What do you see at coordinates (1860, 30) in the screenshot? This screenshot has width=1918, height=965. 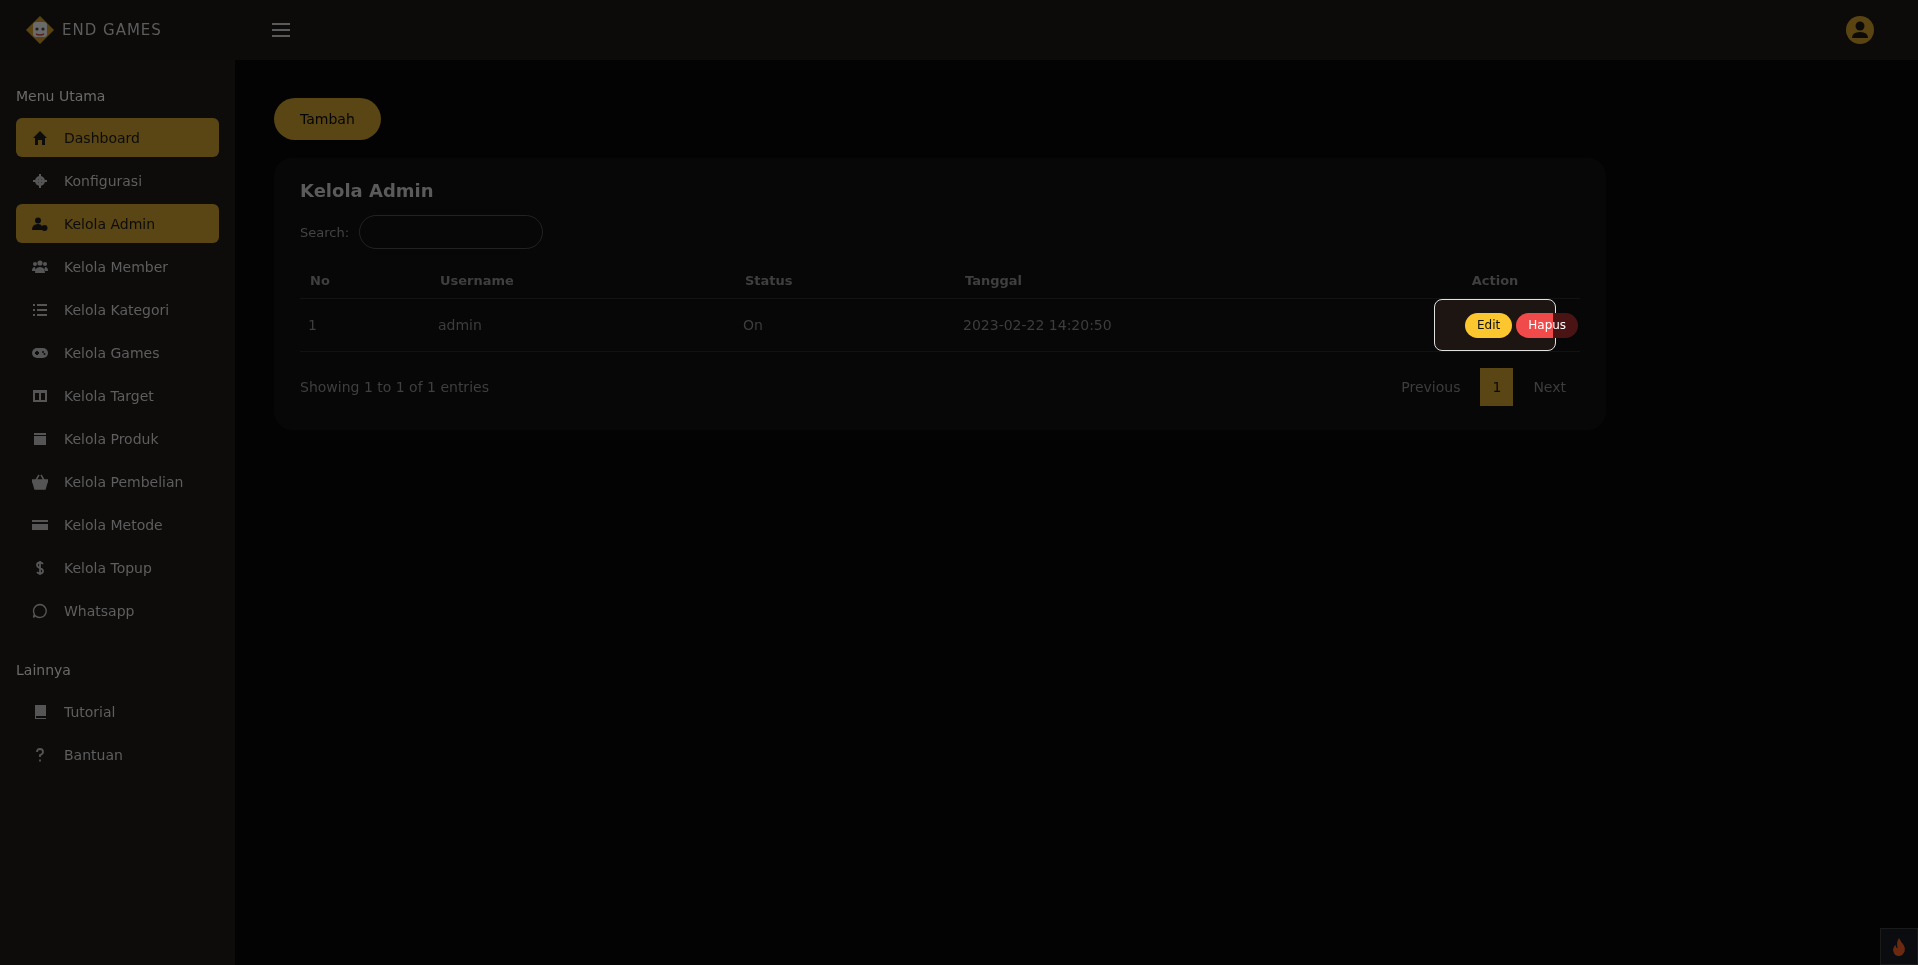 I see `user-avatar-icon` at bounding box center [1860, 30].